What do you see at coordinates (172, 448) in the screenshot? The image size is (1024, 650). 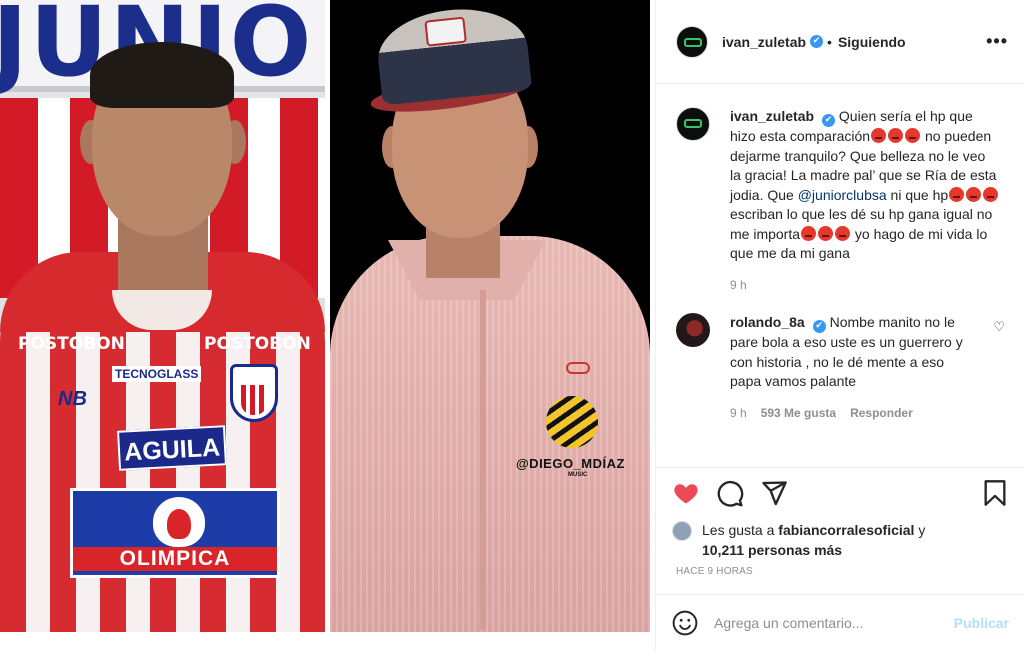 I see `sponsor-aguila: AGUILA` at bounding box center [172, 448].